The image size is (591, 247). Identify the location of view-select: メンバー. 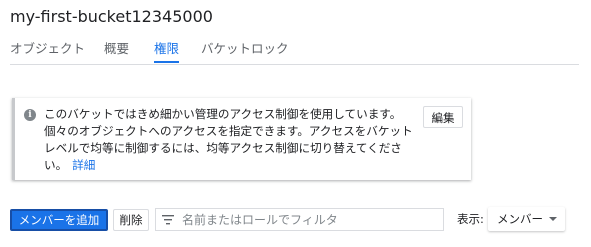
(526, 219).